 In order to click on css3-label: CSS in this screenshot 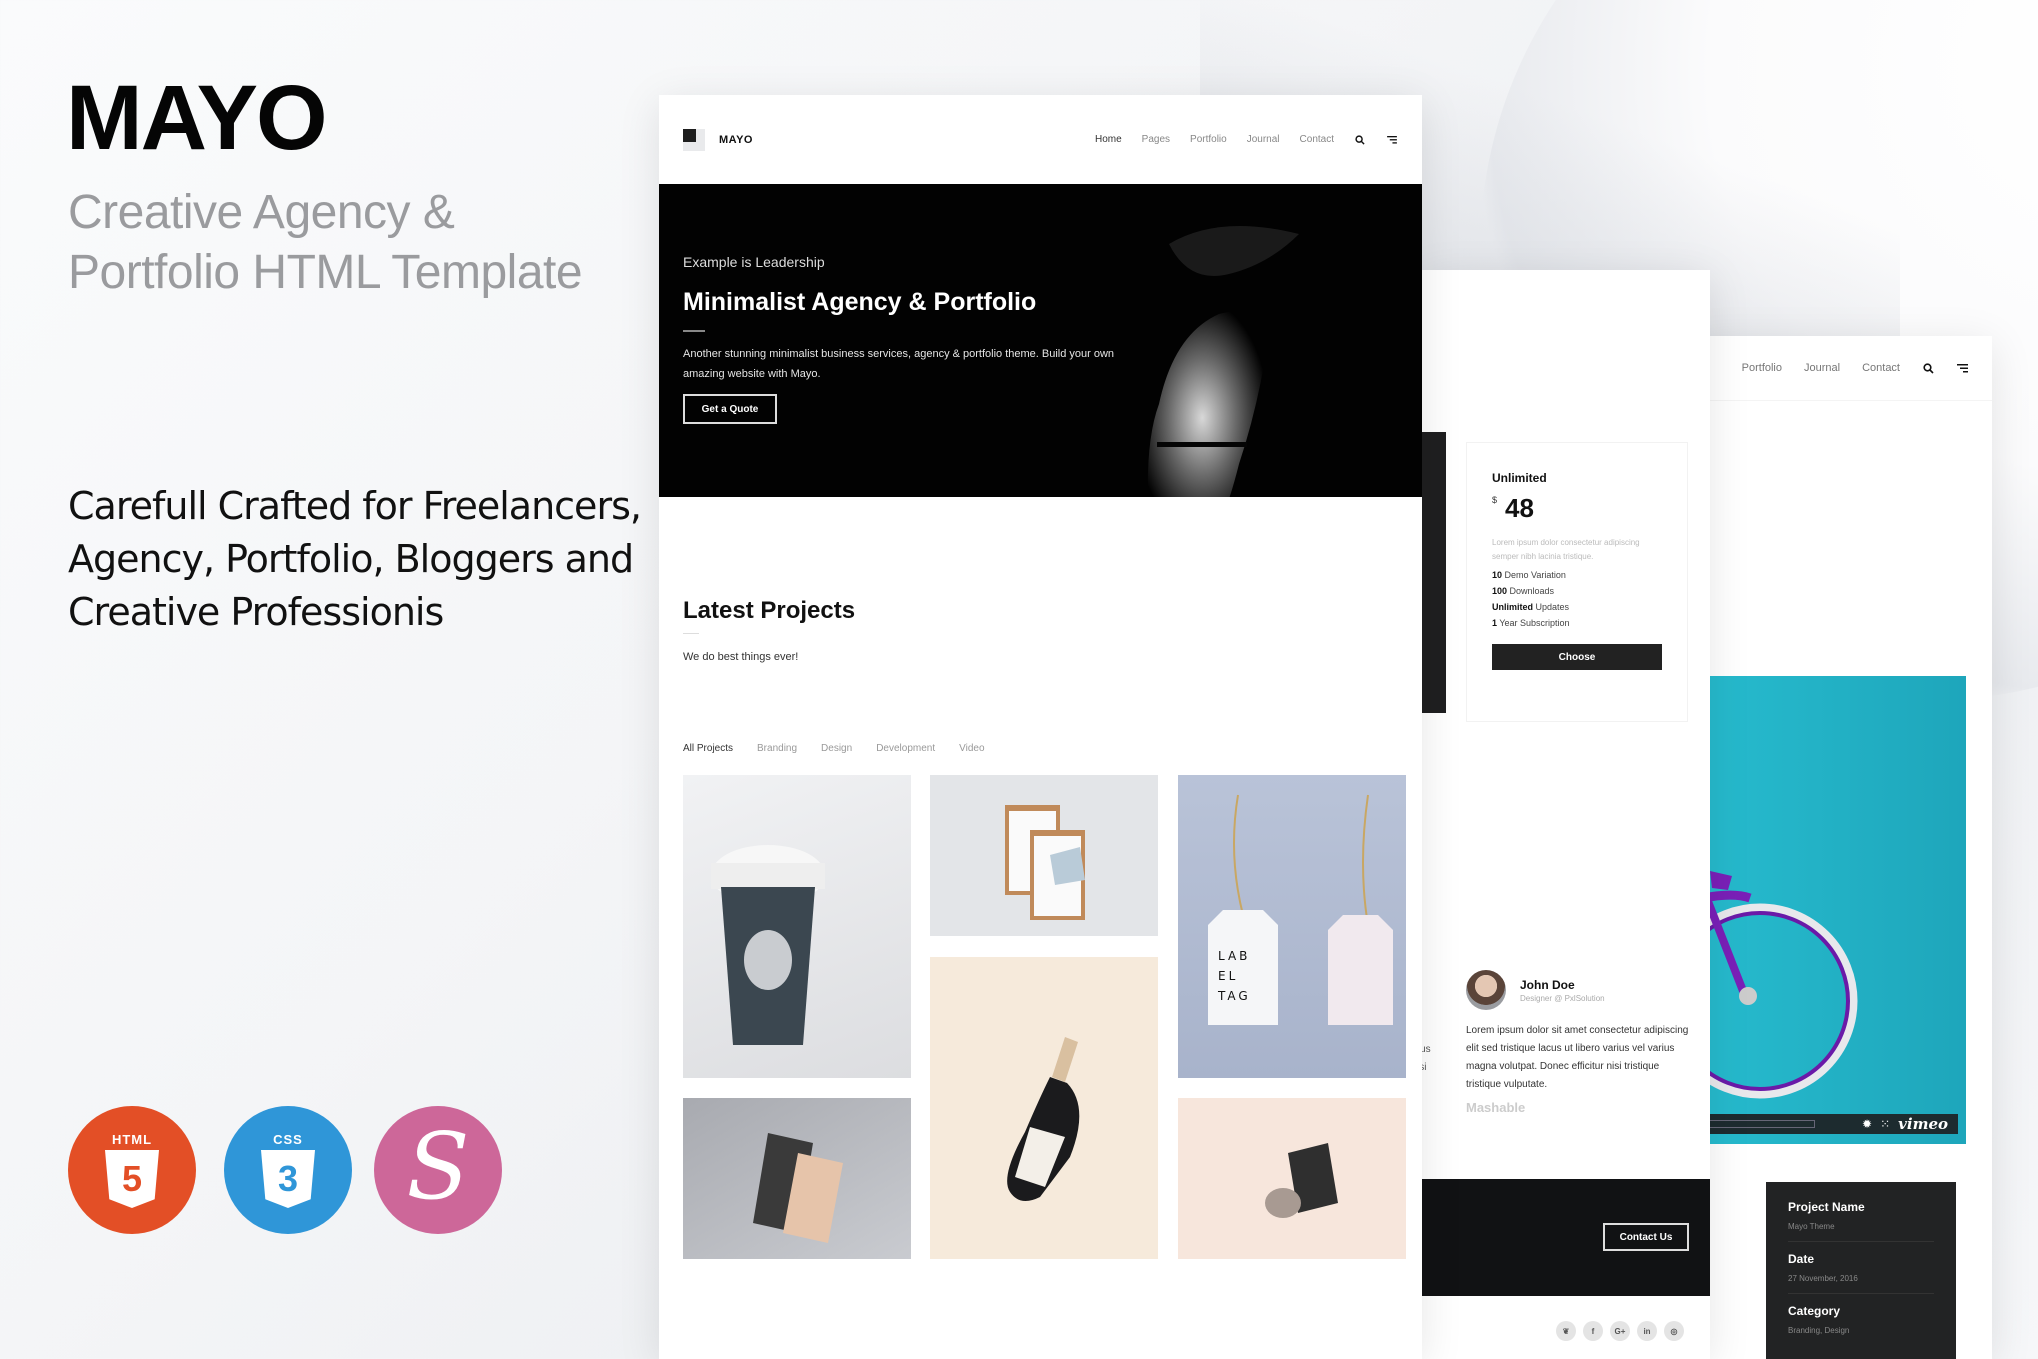, I will do `click(288, 1139)`.